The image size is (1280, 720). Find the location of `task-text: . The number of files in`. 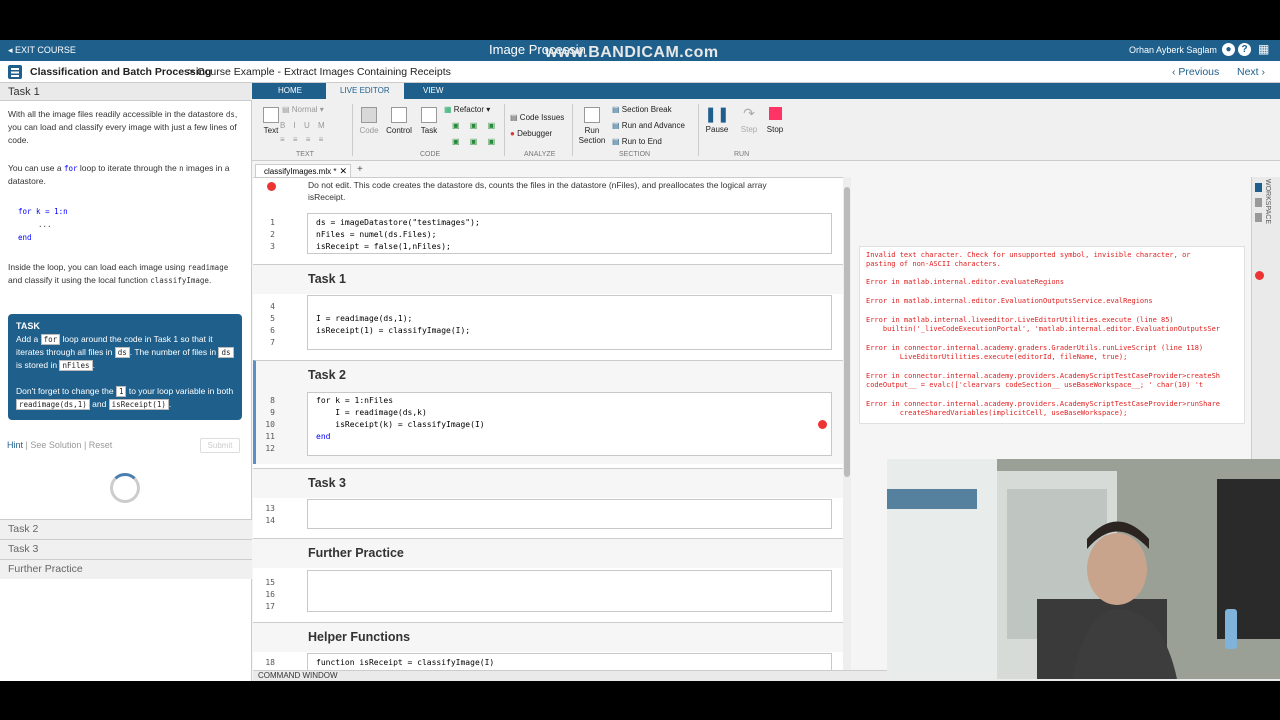

task-text: . The number of files in is located at coordinates (173, 352).